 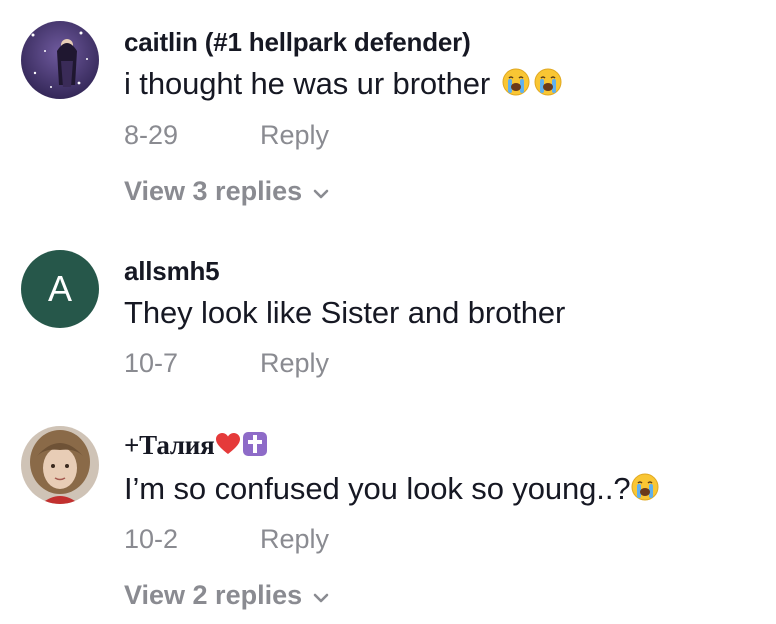 What do you see at coordinates (226, 363) in the screenshot?
I see `comment-meta: 10-7 Reply` at bounding box center [226, 363].